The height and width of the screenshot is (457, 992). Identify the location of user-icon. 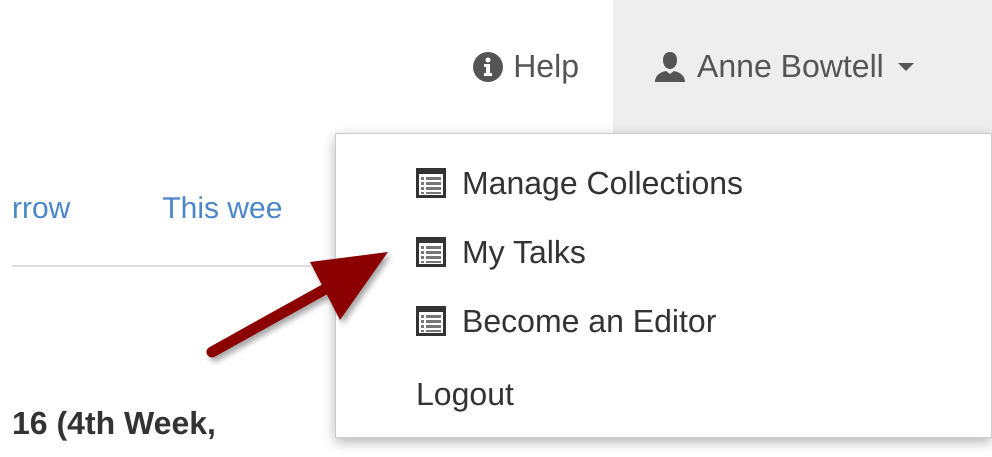
(670, 67).